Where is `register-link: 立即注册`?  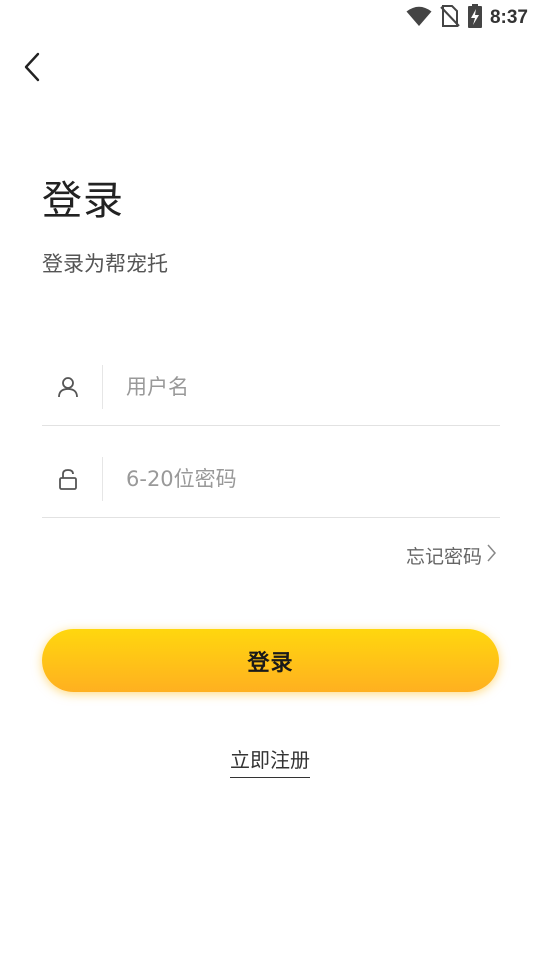
register-link: 立即注册 is located at coordinates (270, 761).